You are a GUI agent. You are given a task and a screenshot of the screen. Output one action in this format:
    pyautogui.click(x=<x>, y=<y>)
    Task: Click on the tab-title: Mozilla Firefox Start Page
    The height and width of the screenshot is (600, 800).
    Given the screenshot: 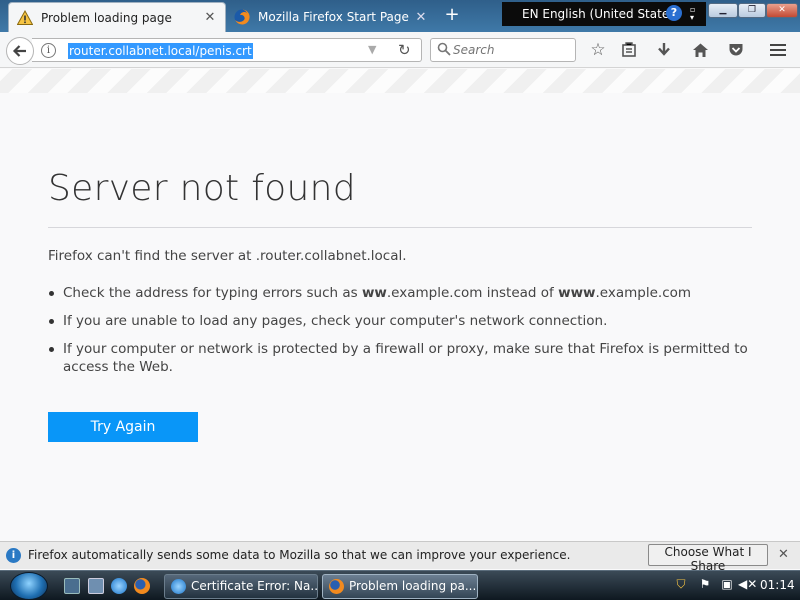 What is the action you would take?
    pyautogui.click(x=333, y=17)
    